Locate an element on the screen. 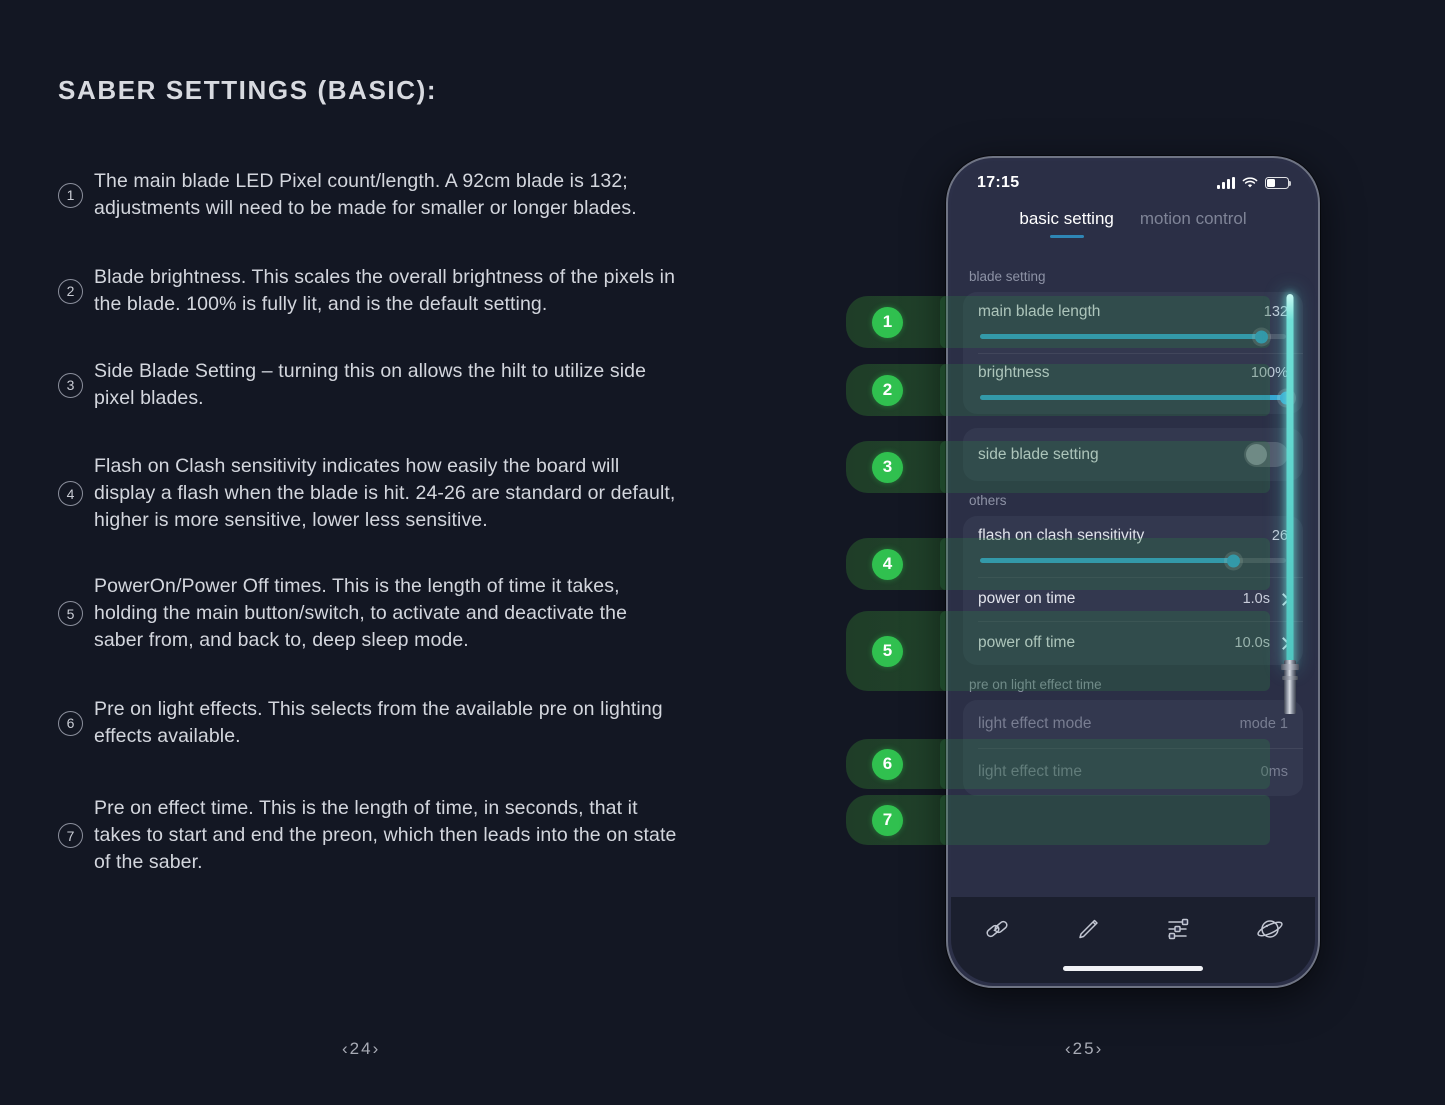  callout-badge: 2 is located at coordinates (887, 390).